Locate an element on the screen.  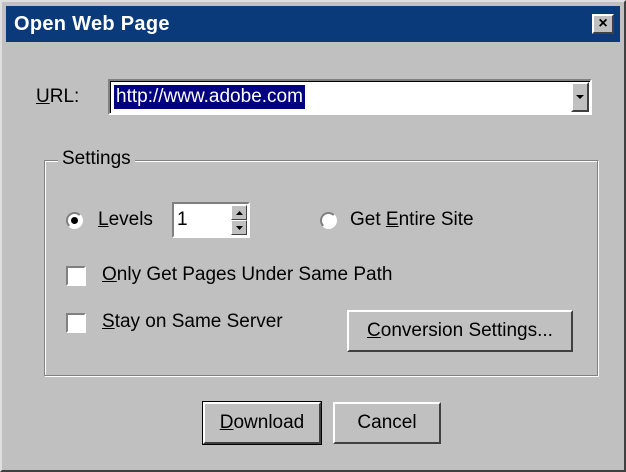
download-button: Download is located at coordinates (262, 423).